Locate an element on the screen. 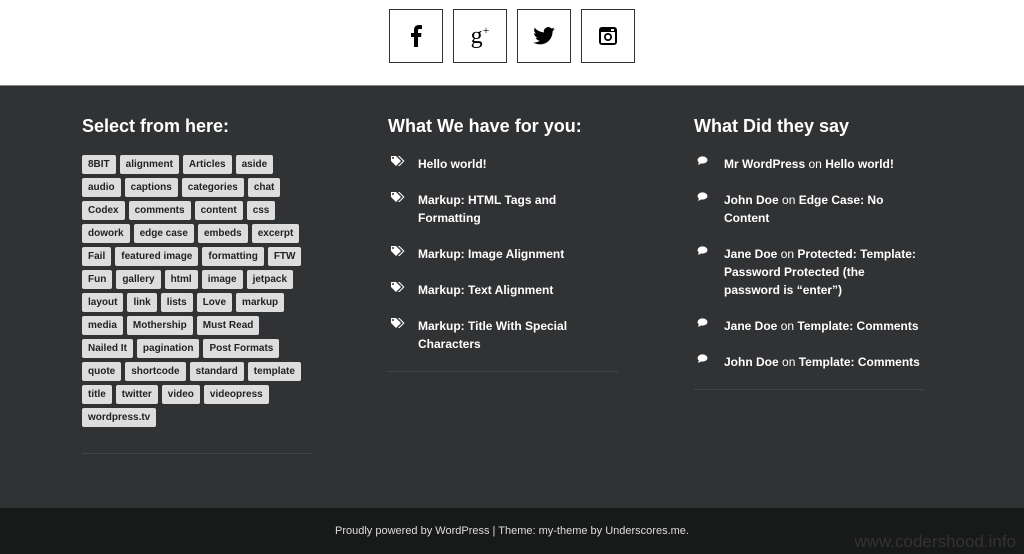 This screenshot has width=1024, height=554. widget-title: Select from here: is located at coordinates (156, 126).